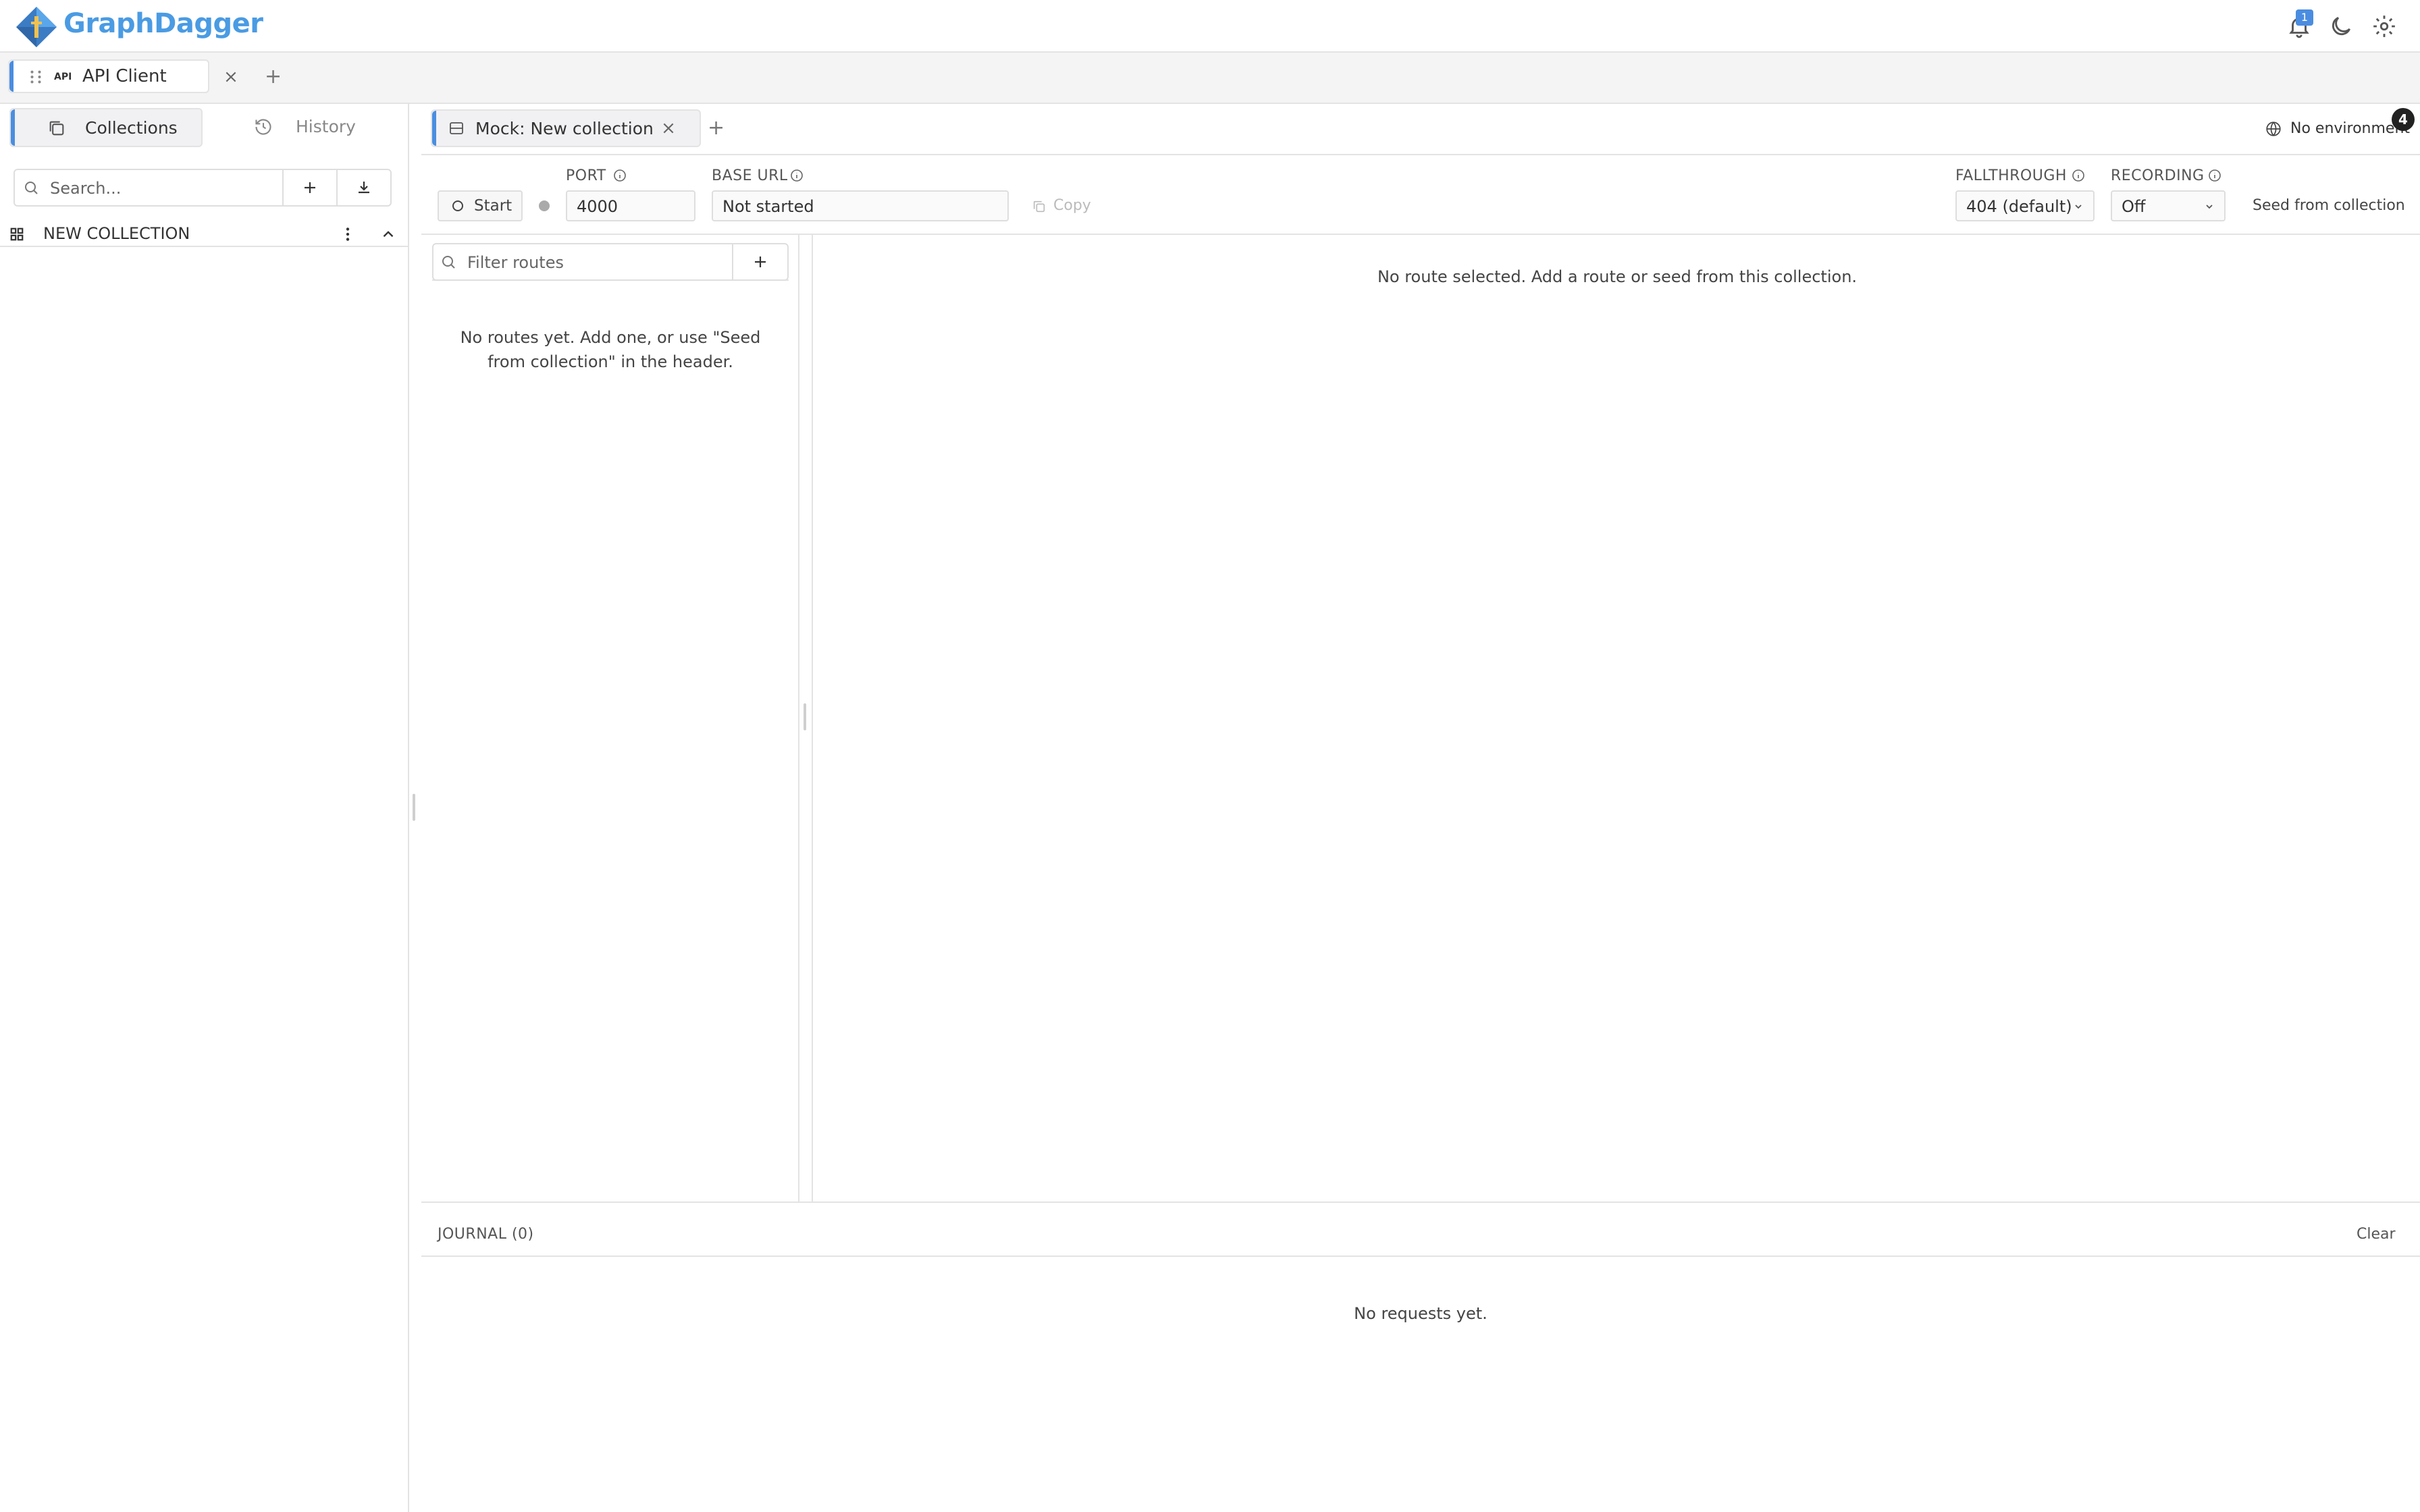 This screenshot has width=2420, height=1512. What do you see at coordinates (204, 233) in the screenshot?
I see `collection-item: NEW COLLECTION` at bounding box center [204, 233].